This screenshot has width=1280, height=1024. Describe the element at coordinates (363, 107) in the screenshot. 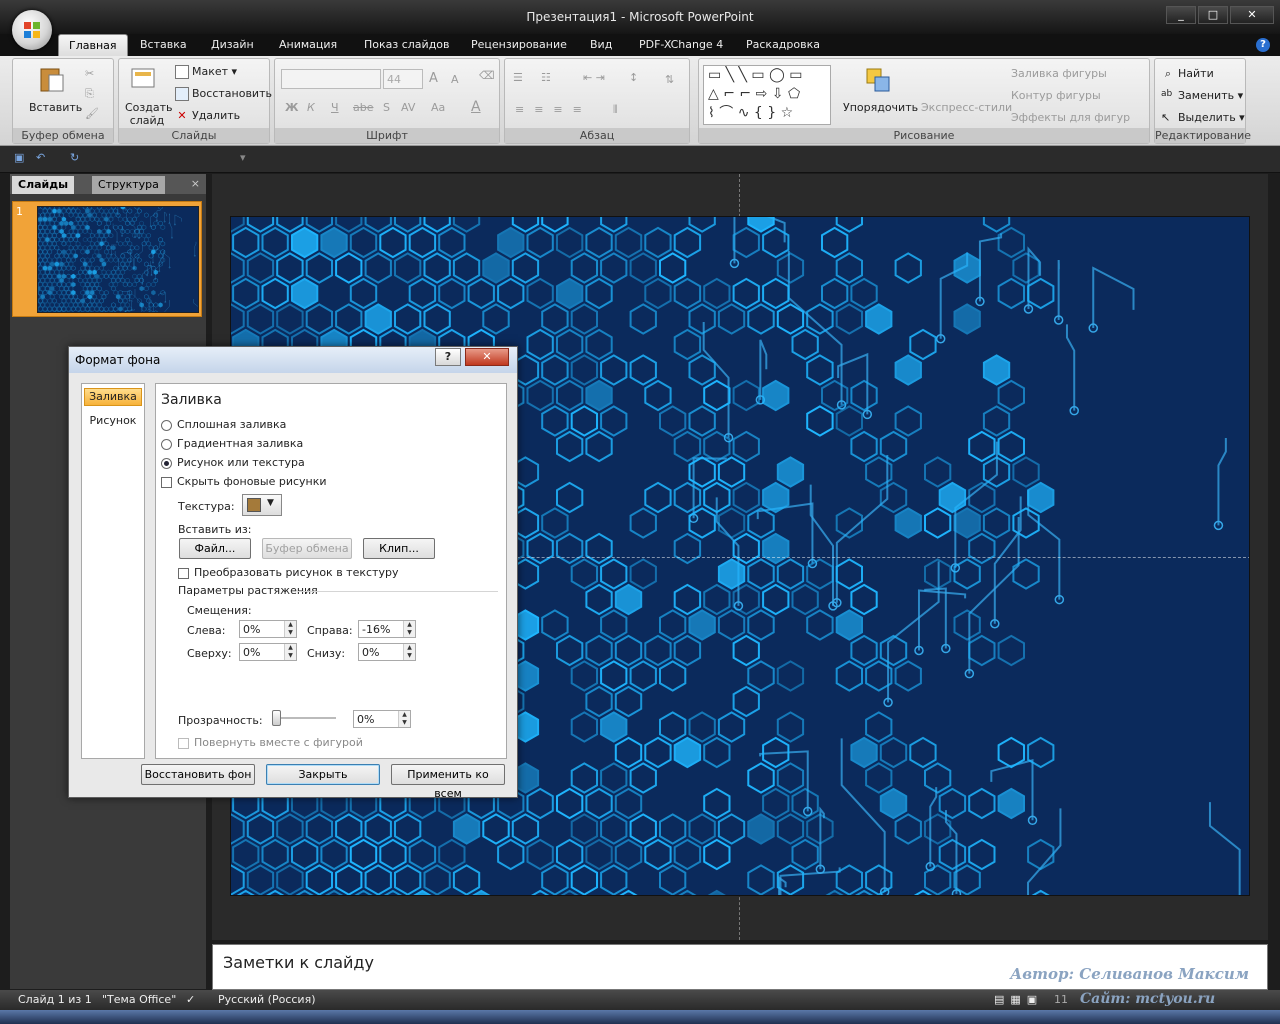

I see `strike-button: abe` at that location.